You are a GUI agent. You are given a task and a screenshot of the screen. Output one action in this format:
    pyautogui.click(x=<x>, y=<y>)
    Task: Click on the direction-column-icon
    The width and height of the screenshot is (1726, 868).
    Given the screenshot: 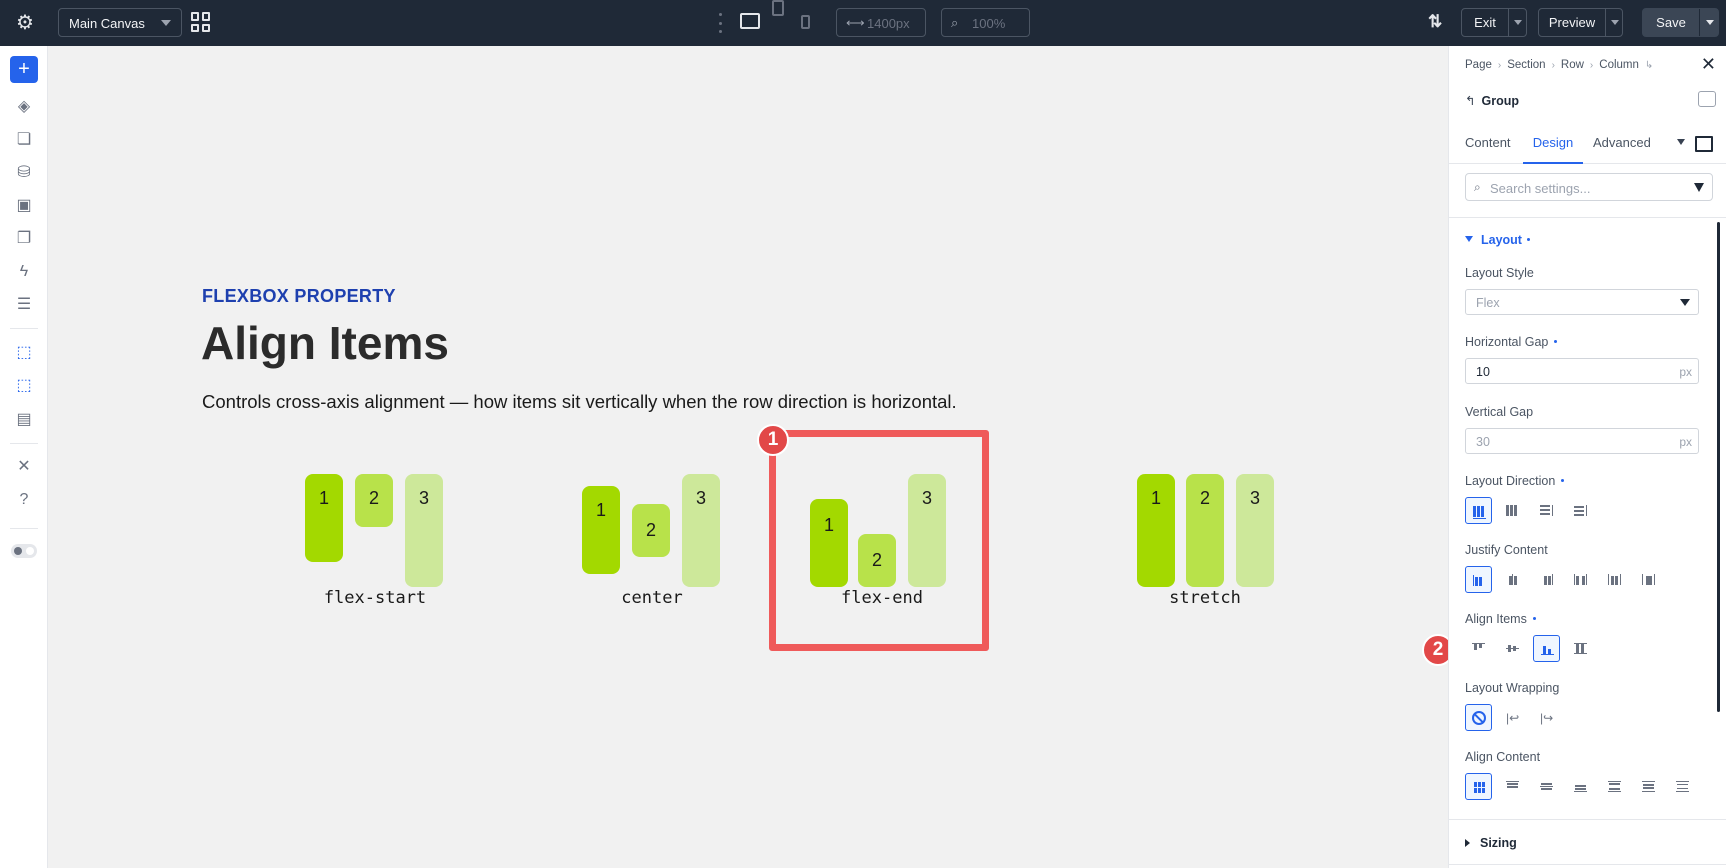 What is the action you would take?
    pyautogui.click(x=1546, y=510)
    